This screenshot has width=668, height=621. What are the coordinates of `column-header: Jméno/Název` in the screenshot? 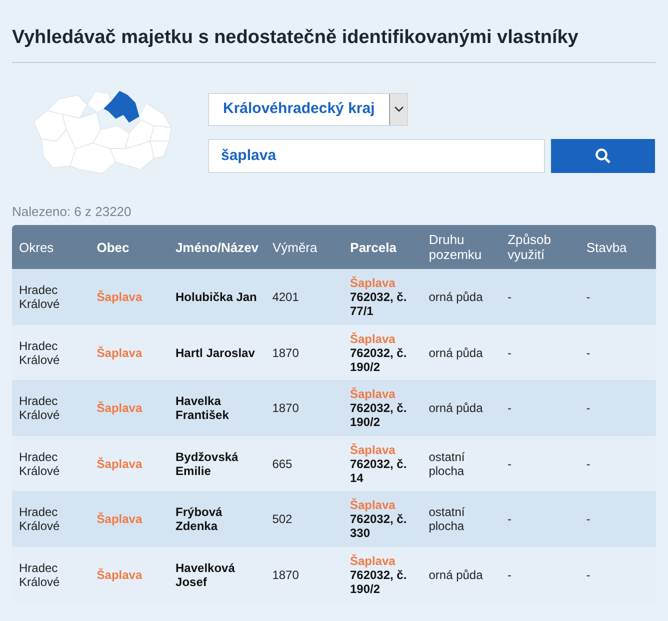 It's located at (217, 247).